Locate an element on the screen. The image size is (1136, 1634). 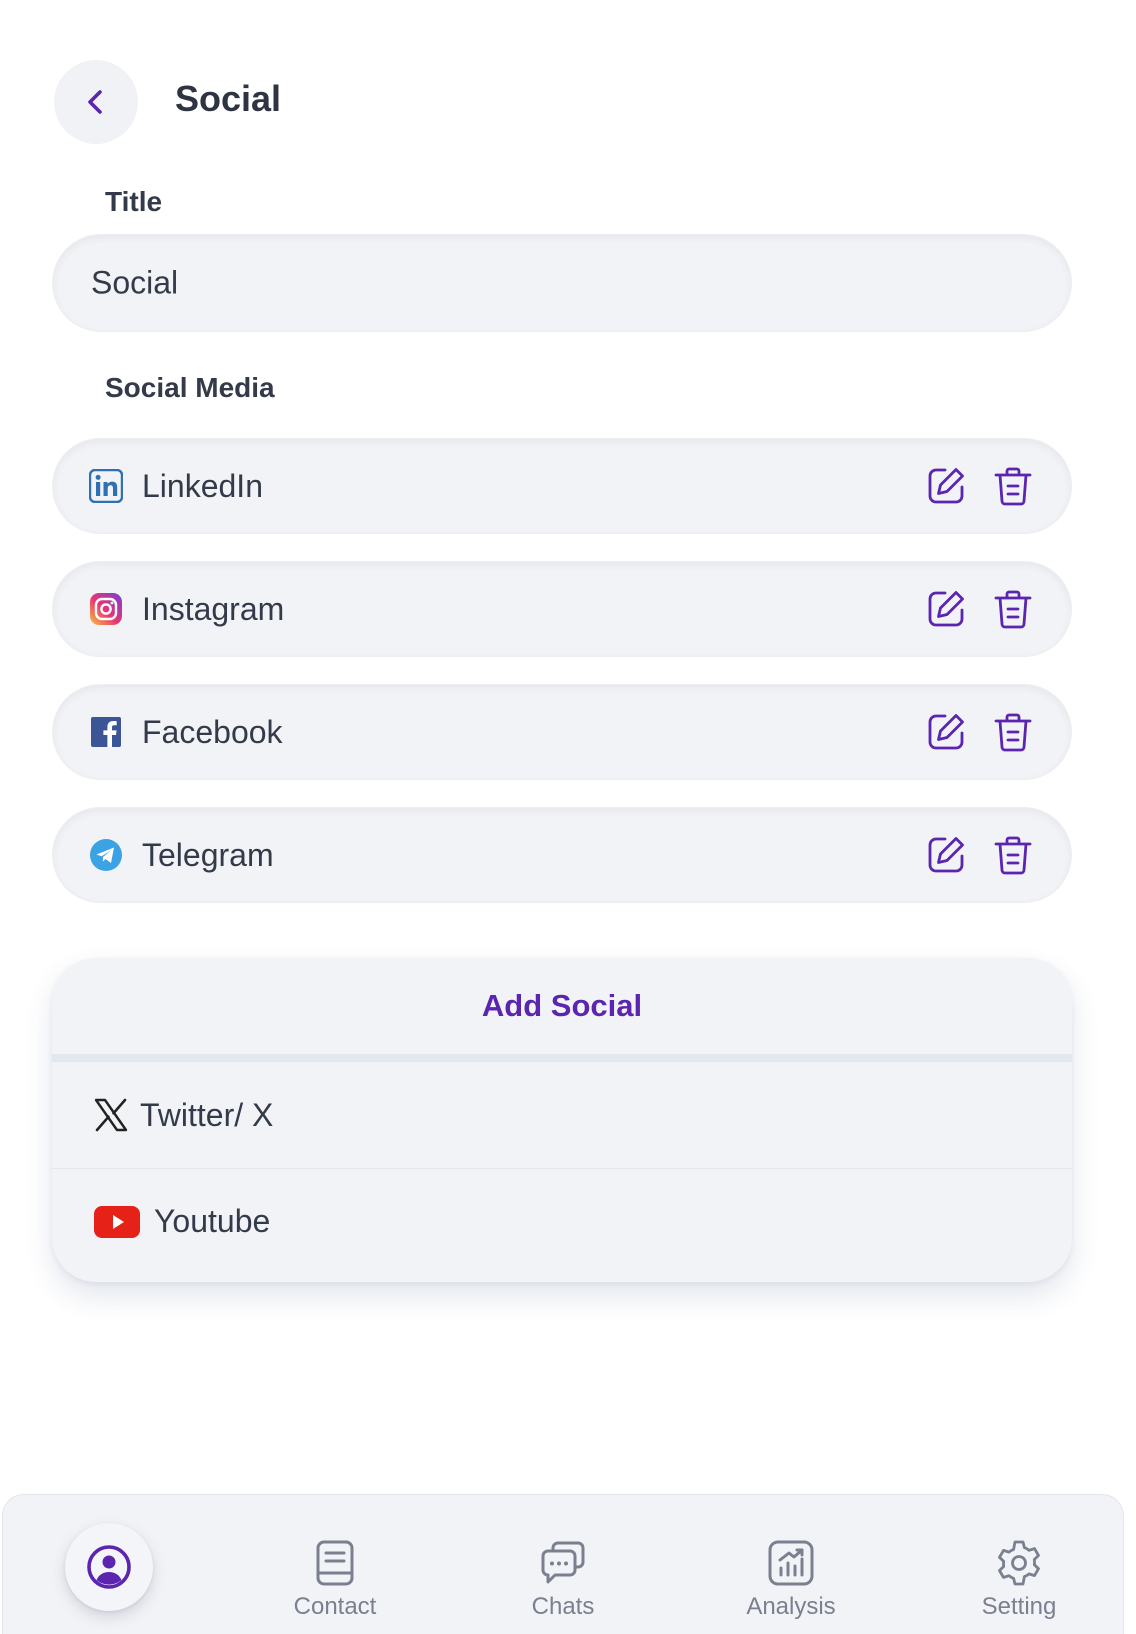
chats-icon is located at coordinates (563, 1562).